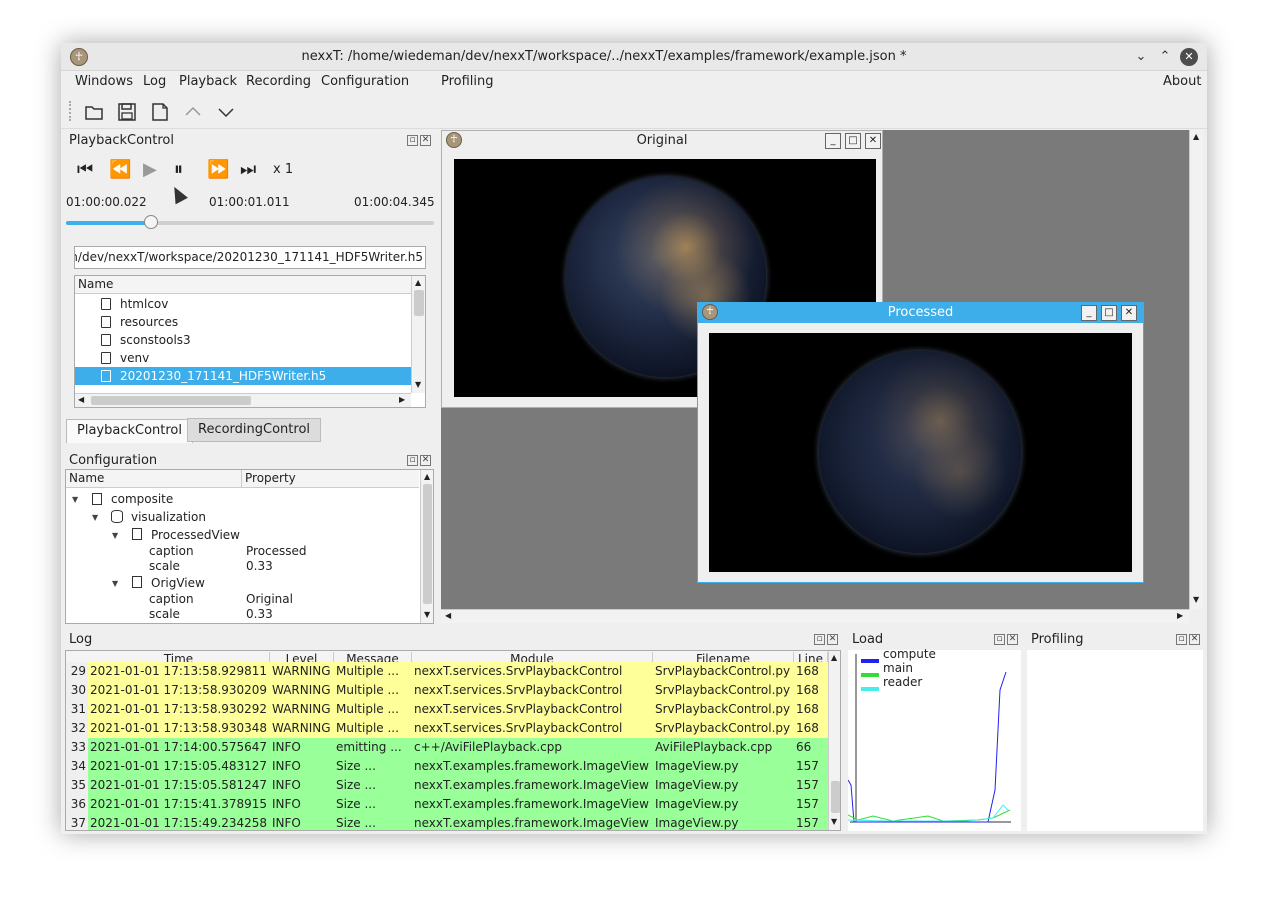 This screenshot has width=1268, height=915. I want to click on tree-composite: composite, so click(142, 499).